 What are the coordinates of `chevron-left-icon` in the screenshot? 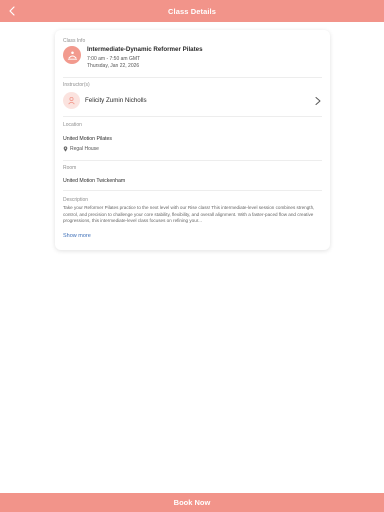 It's located at (12, 11).